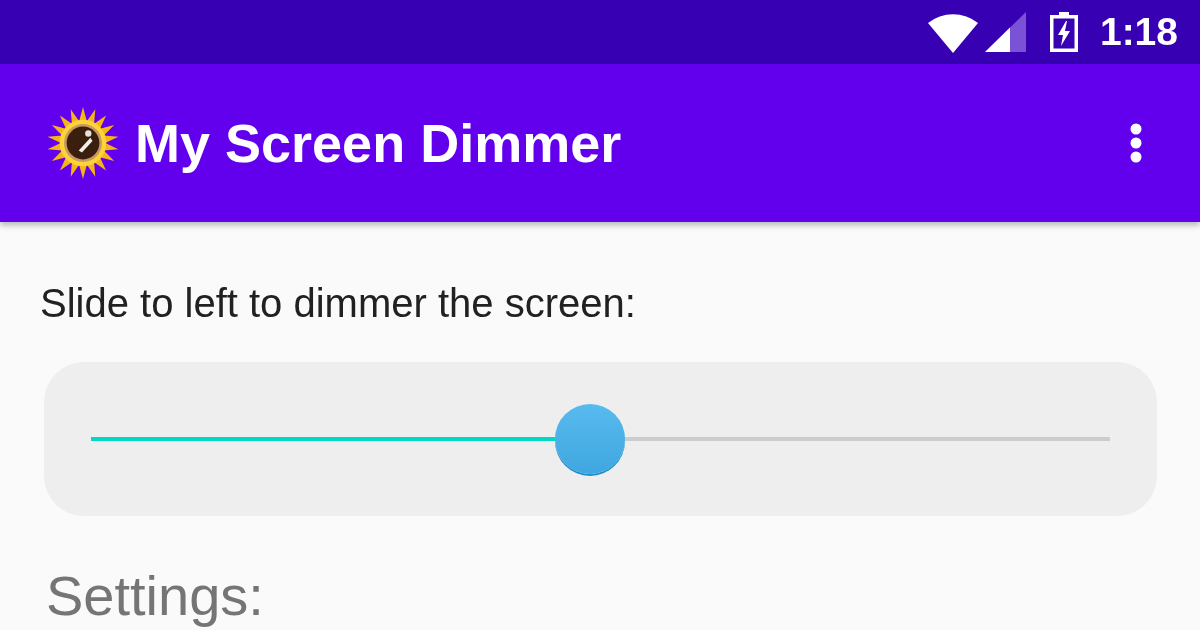  I want to click on overflow-menu-icon, so click(1136, 143).